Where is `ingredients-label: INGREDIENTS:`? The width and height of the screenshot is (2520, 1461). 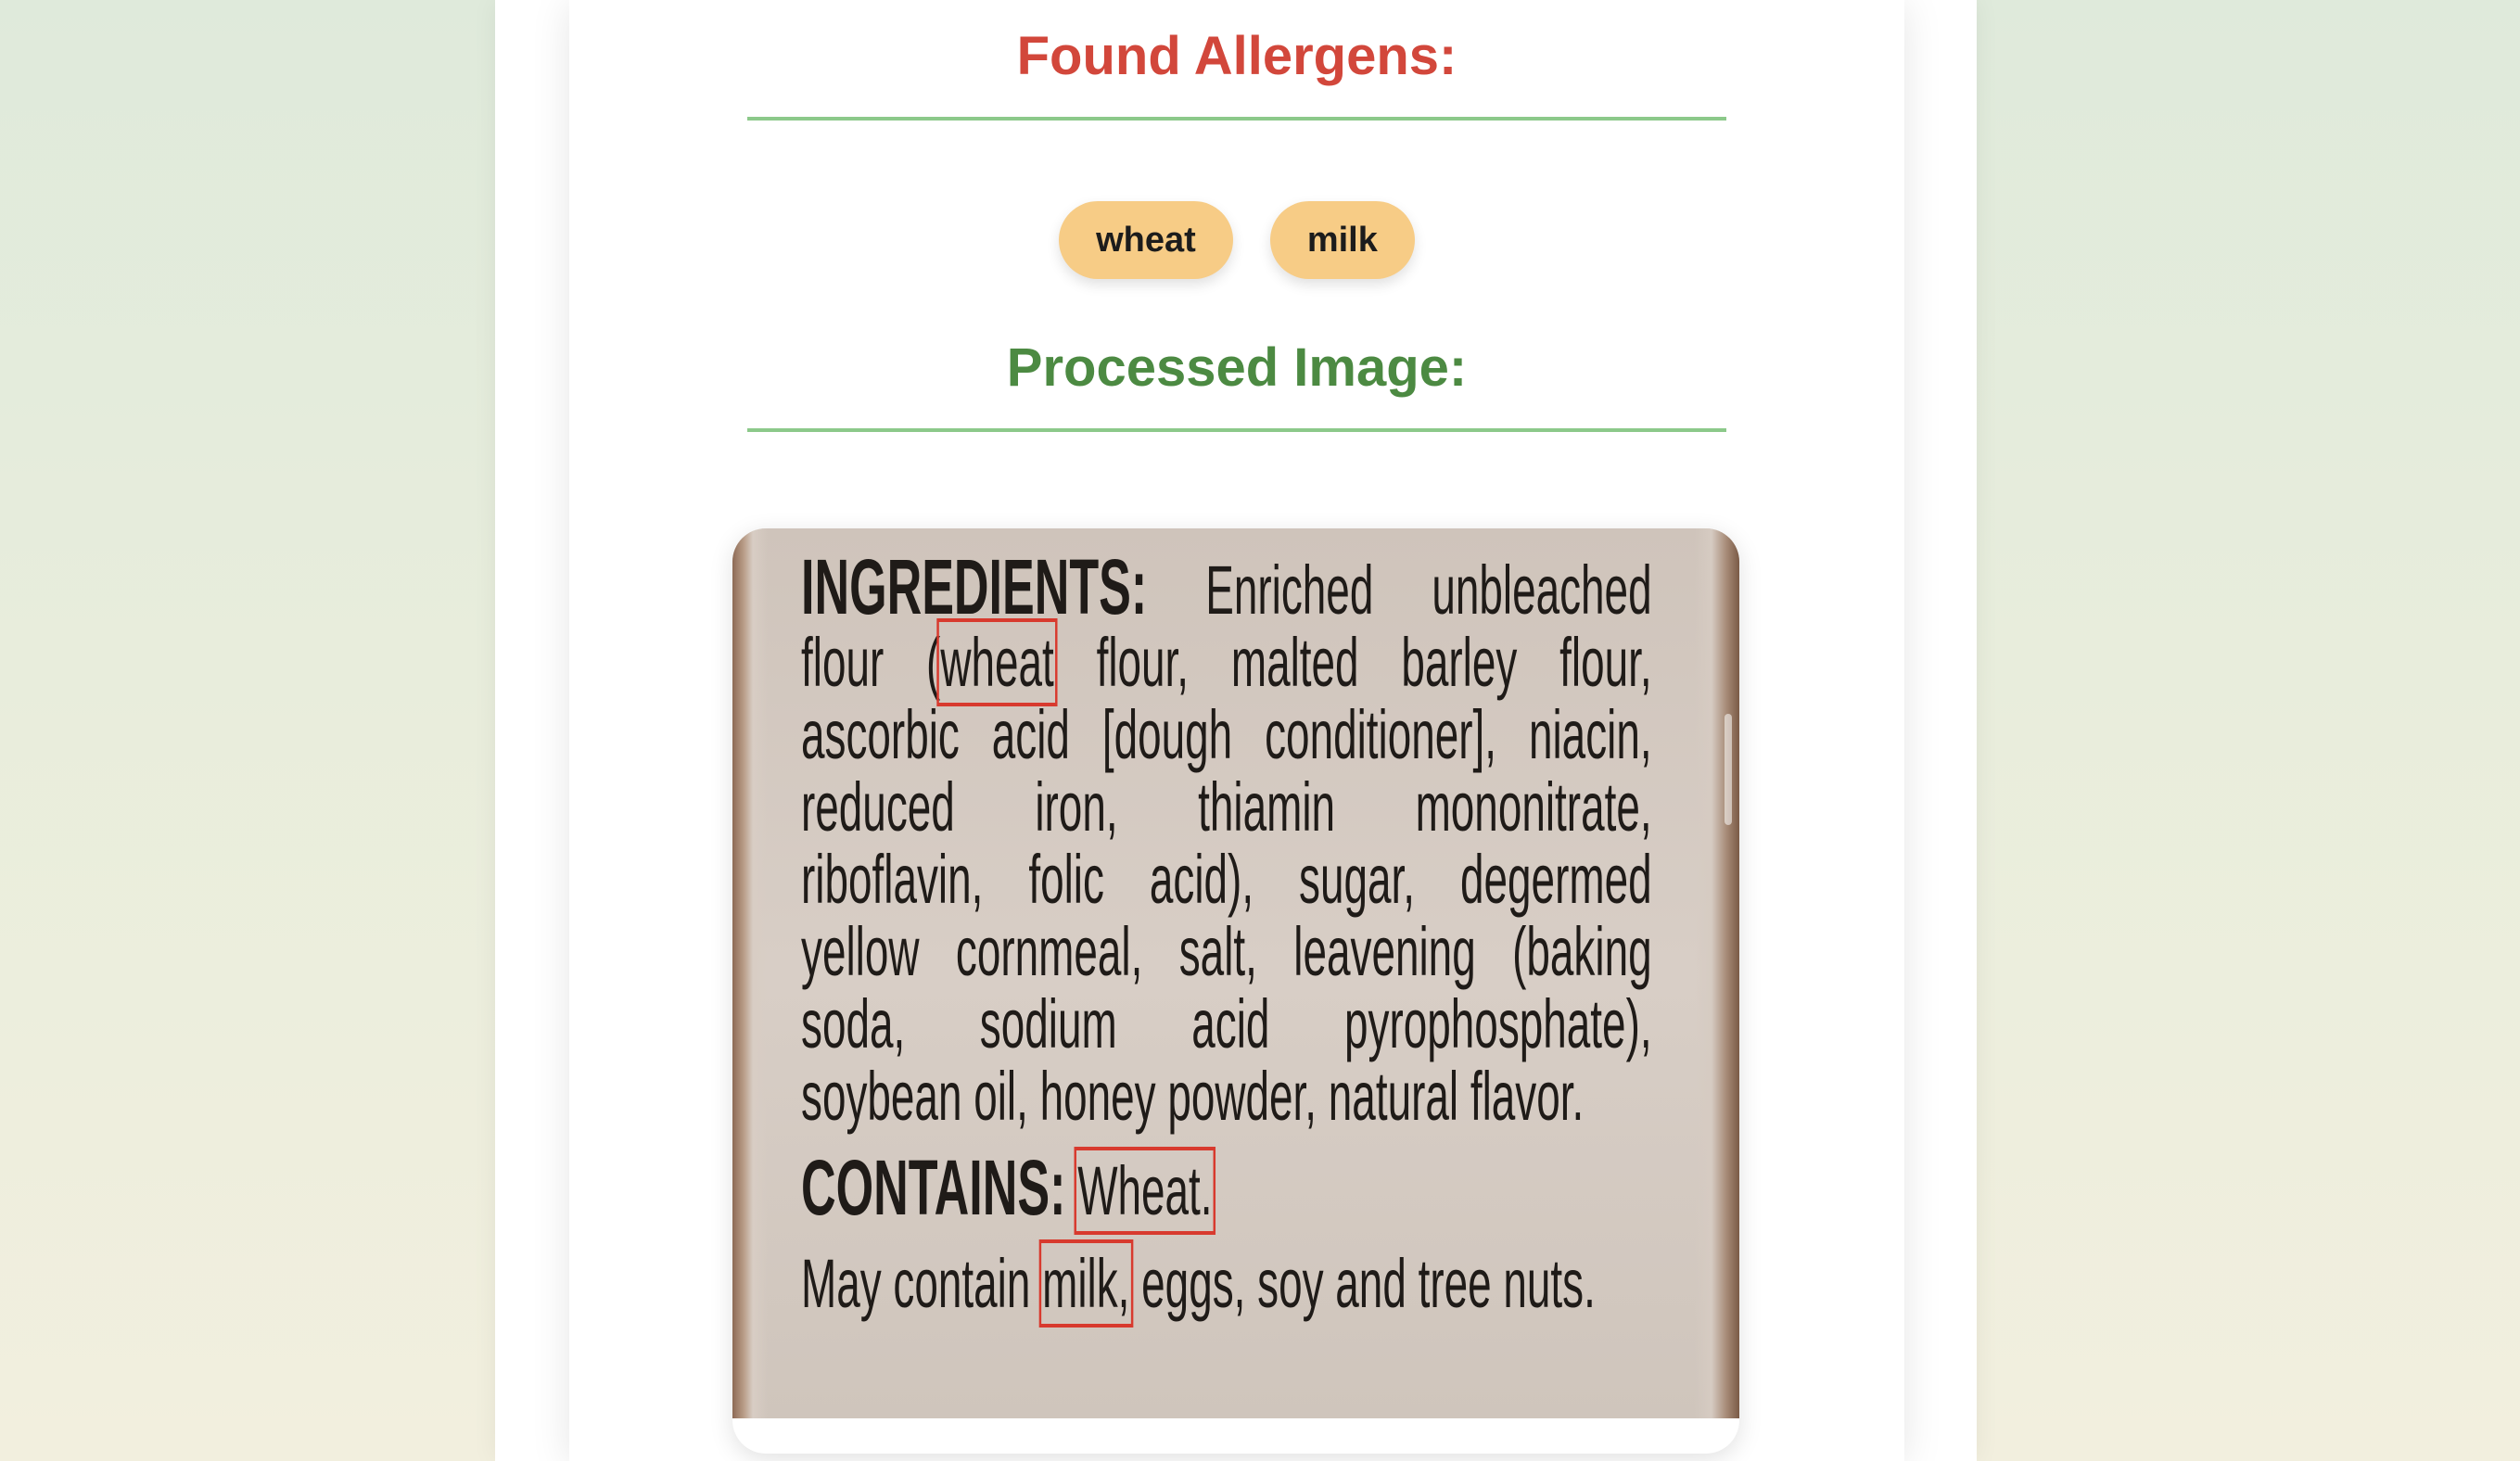
ingredients-label: INGREDIENTS: is located at coordinates (974, 586).